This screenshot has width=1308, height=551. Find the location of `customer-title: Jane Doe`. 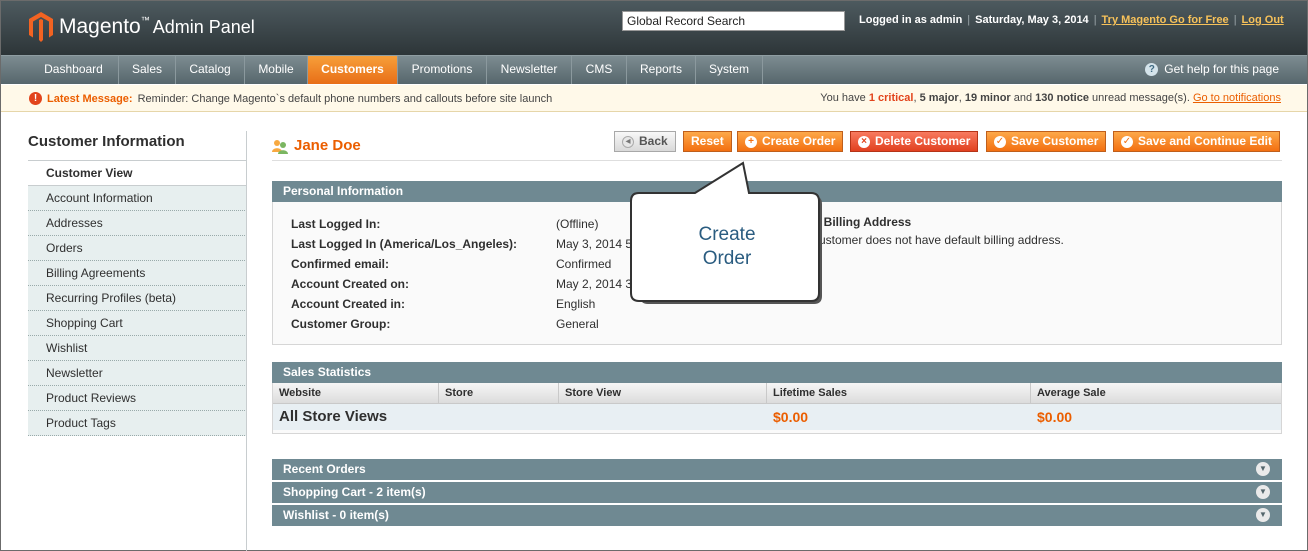

customer-title: Jane Doe is located at coordinates (316, 145).